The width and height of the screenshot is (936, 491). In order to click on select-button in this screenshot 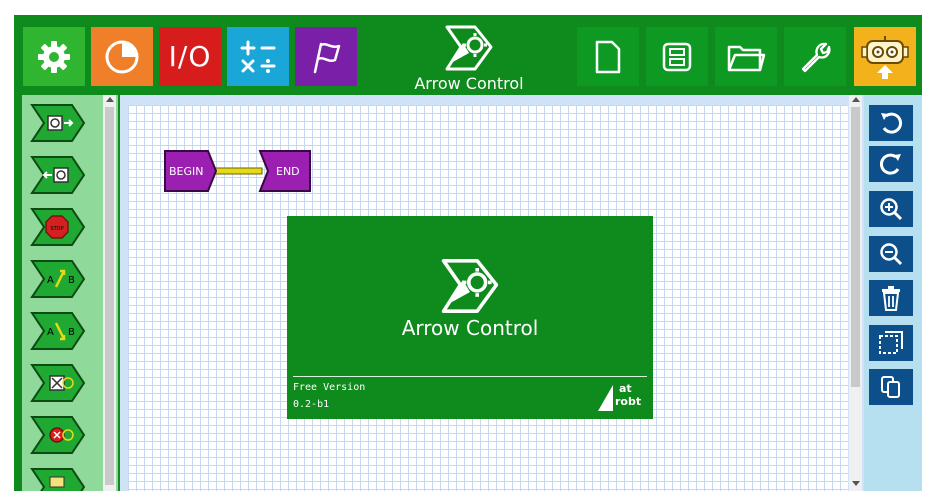, I will do `click(891, 343)`.